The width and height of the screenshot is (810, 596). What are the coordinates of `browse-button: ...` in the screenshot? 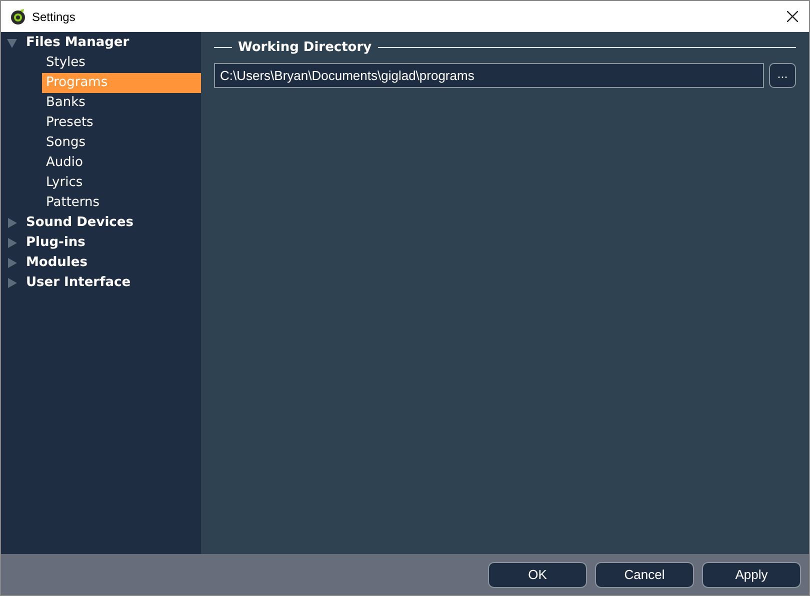 It's located at (782, 75).